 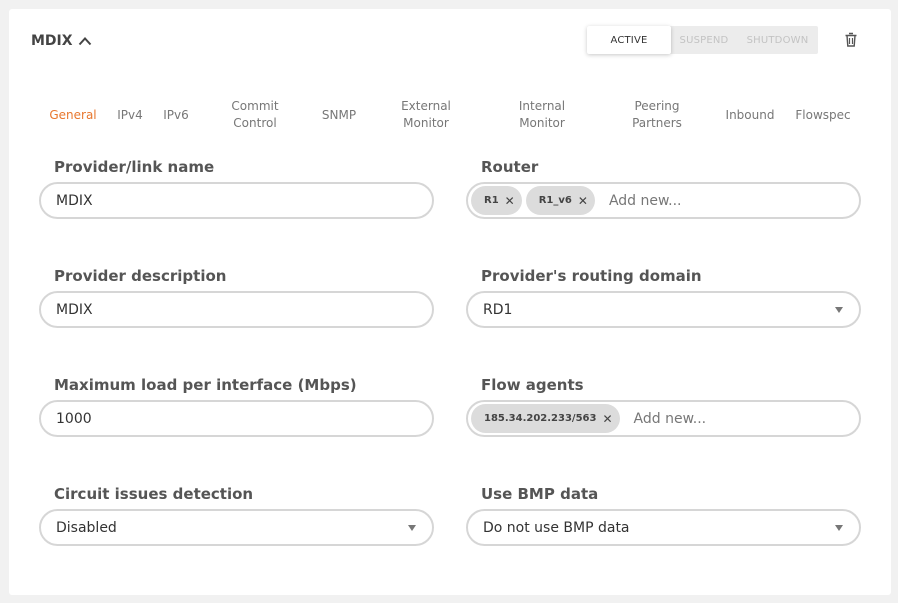 I want to click on tab-ipv4-label: IPv4, so click(x=130, y=115).